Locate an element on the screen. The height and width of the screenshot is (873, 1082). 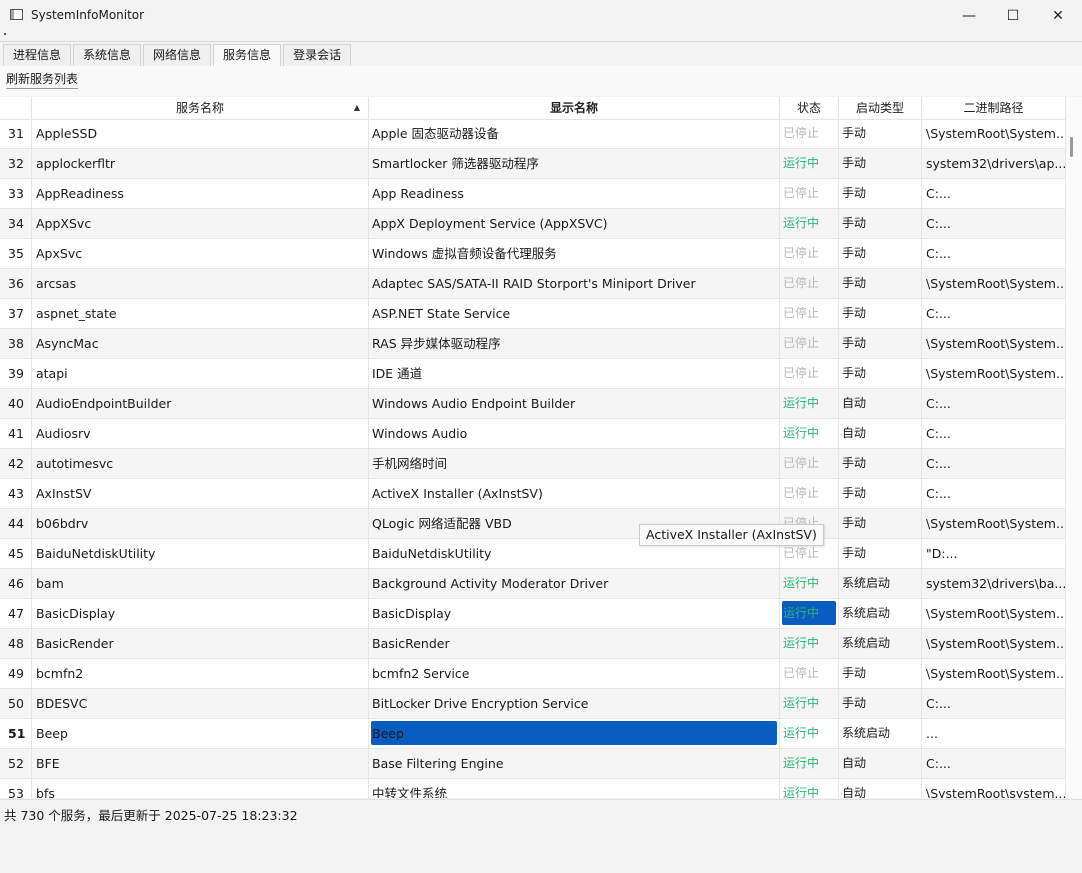
service-name-cell: AxInstSV is located at coordinates (200, 494).